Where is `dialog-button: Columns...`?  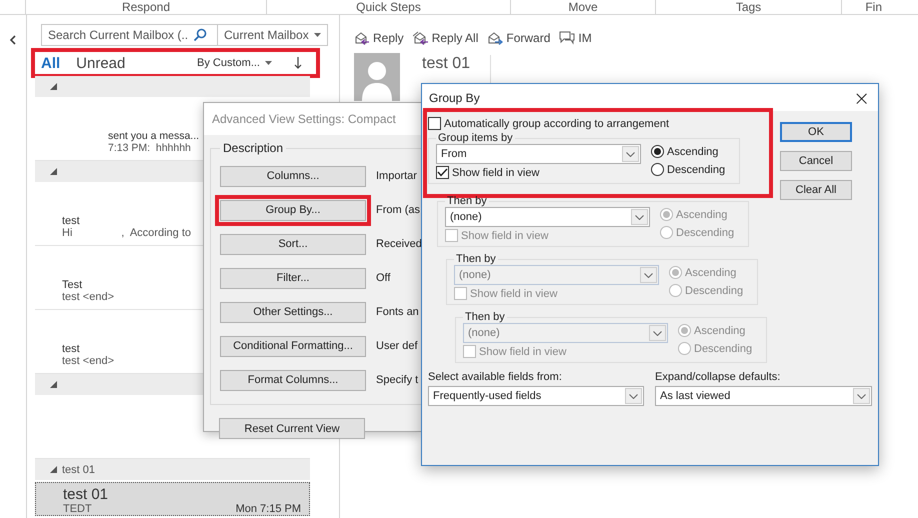
dialog-button: Columns... is located at coordinates (293, 176).